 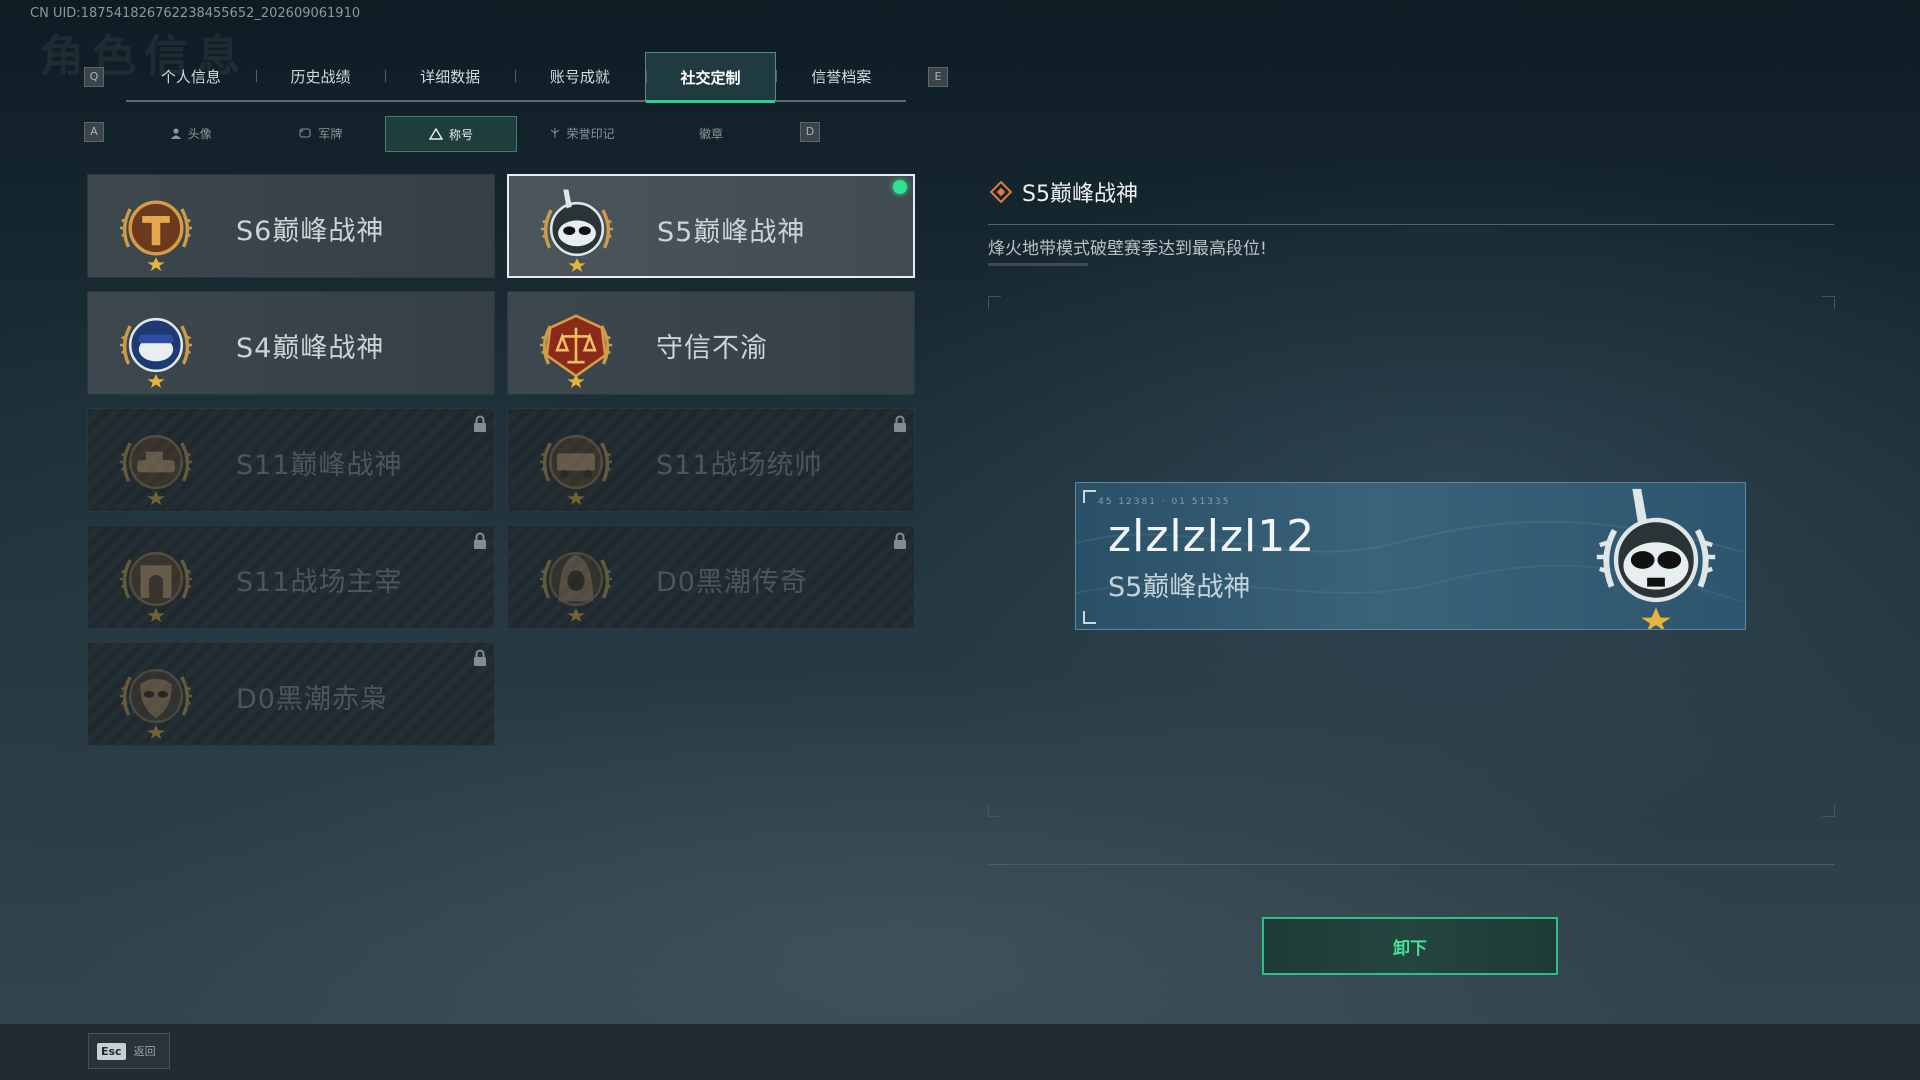 What do you see at coordinates (1410, 556) in the screenshot?
I see `title-preview-card: 45 12381 · 01 51335 zlzlzlzl12 S5巅峰战神` at bounding box center [1410, 556].